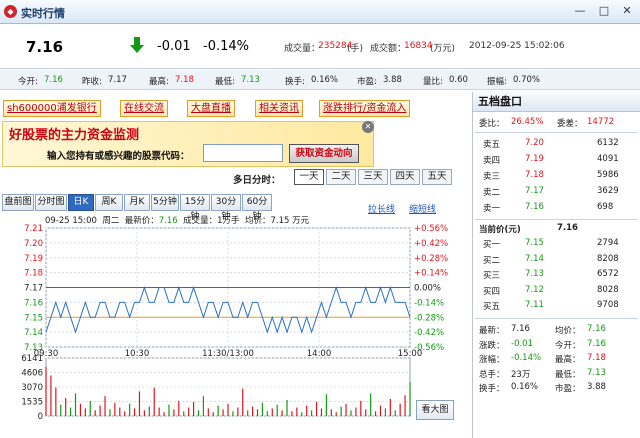 The height and width of the screenshot is (438, 640). I want to click on minimize-button: —, so click(580, 11).